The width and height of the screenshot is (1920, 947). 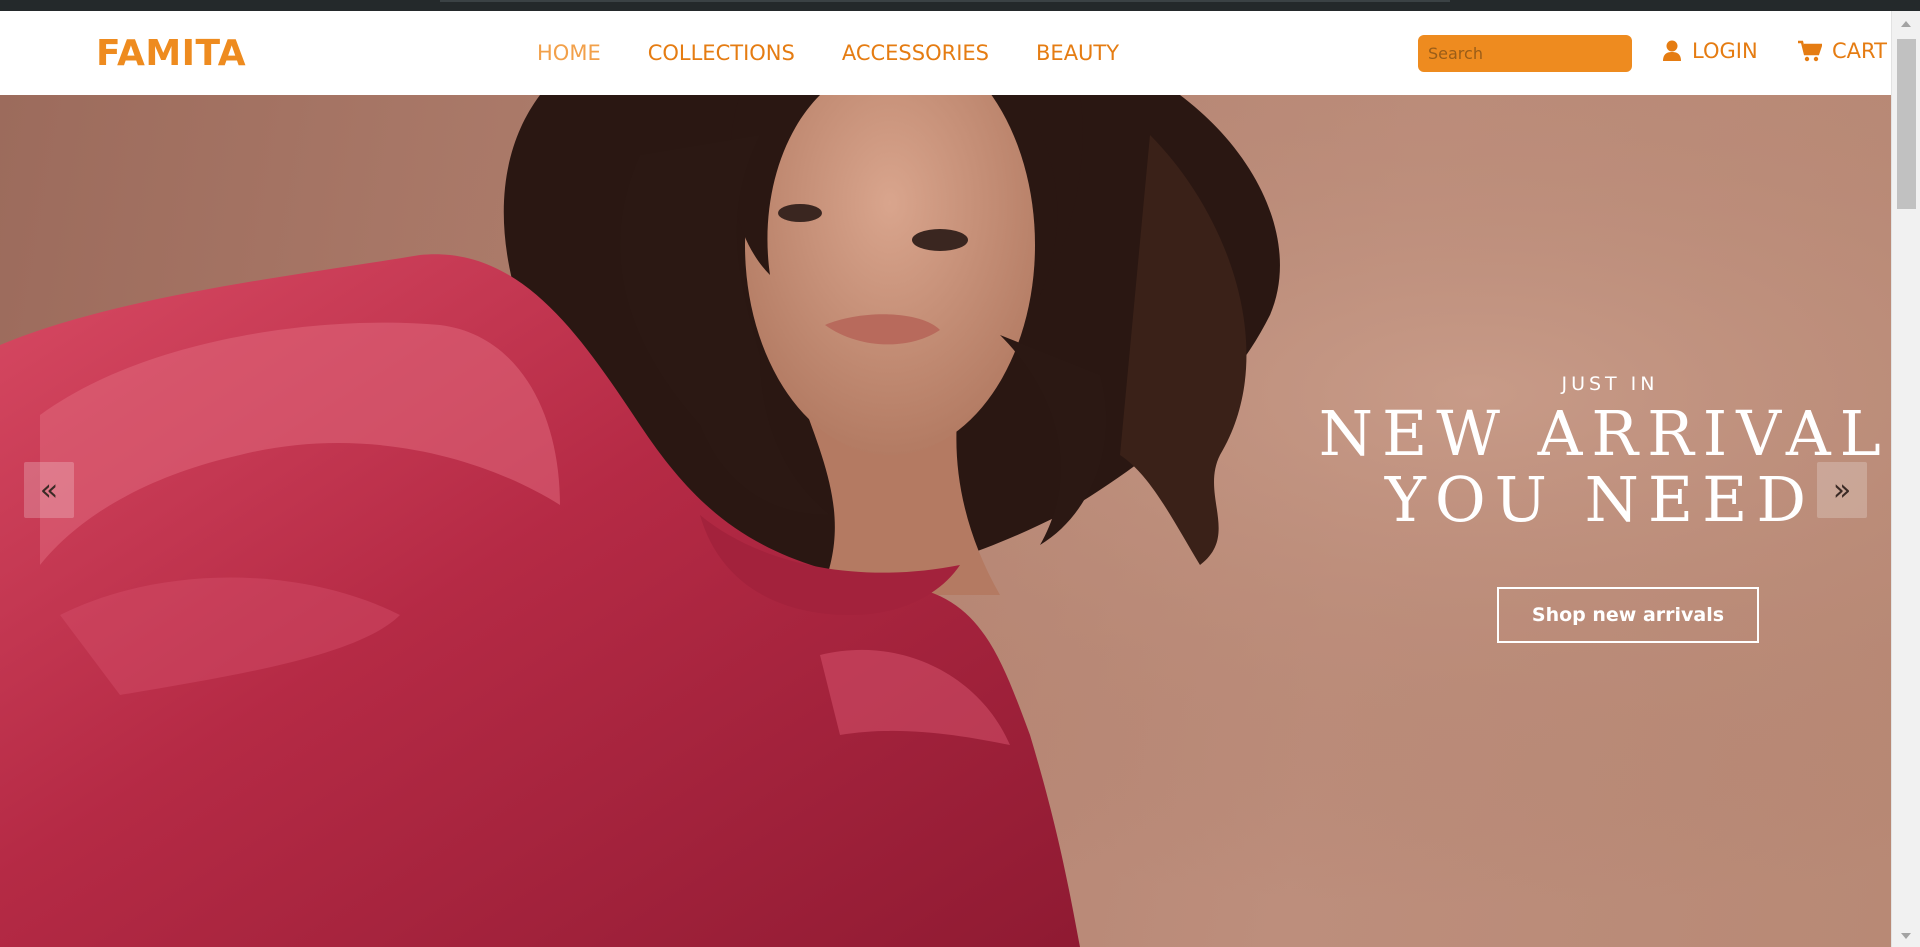 What do you see at coordinates (1810, 51) in the screenshot?
I see `cart-icon` at bounding box center [1810, 51].